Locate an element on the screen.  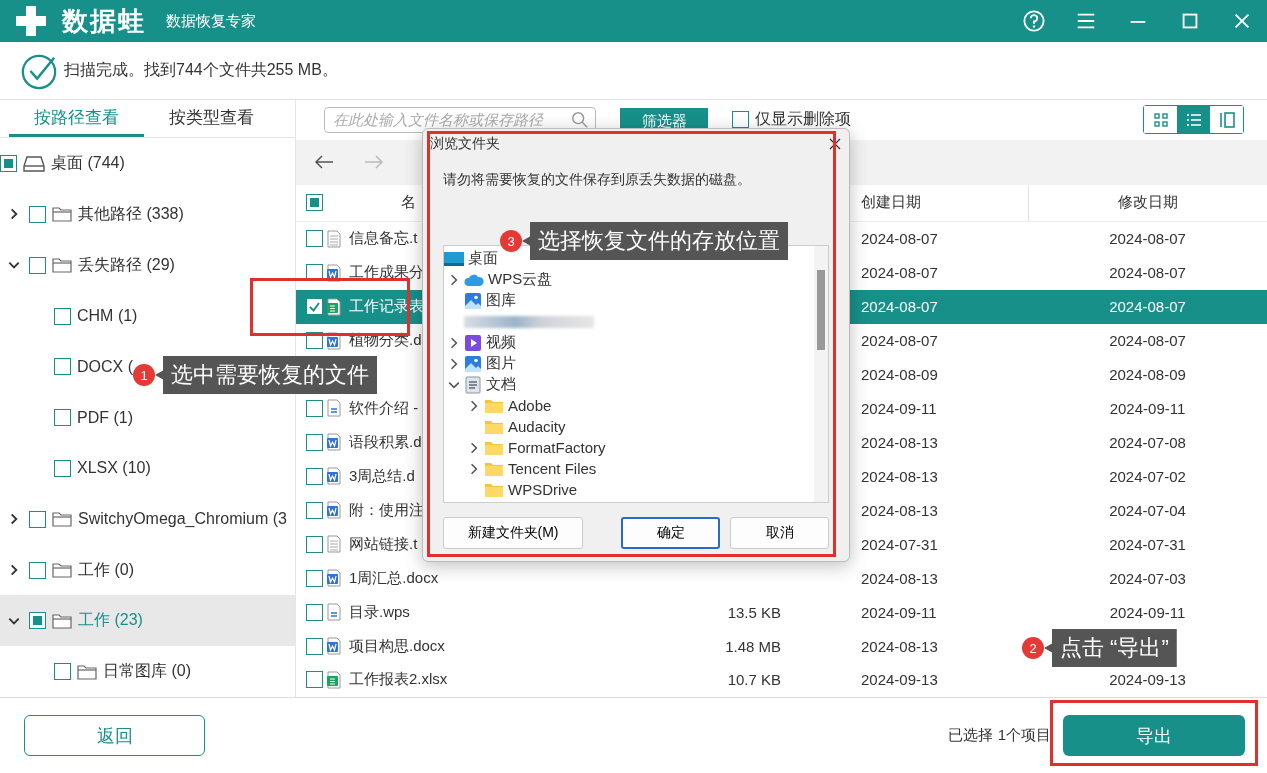
column-header: 修改日期 is located at coordinates (1148, 203).